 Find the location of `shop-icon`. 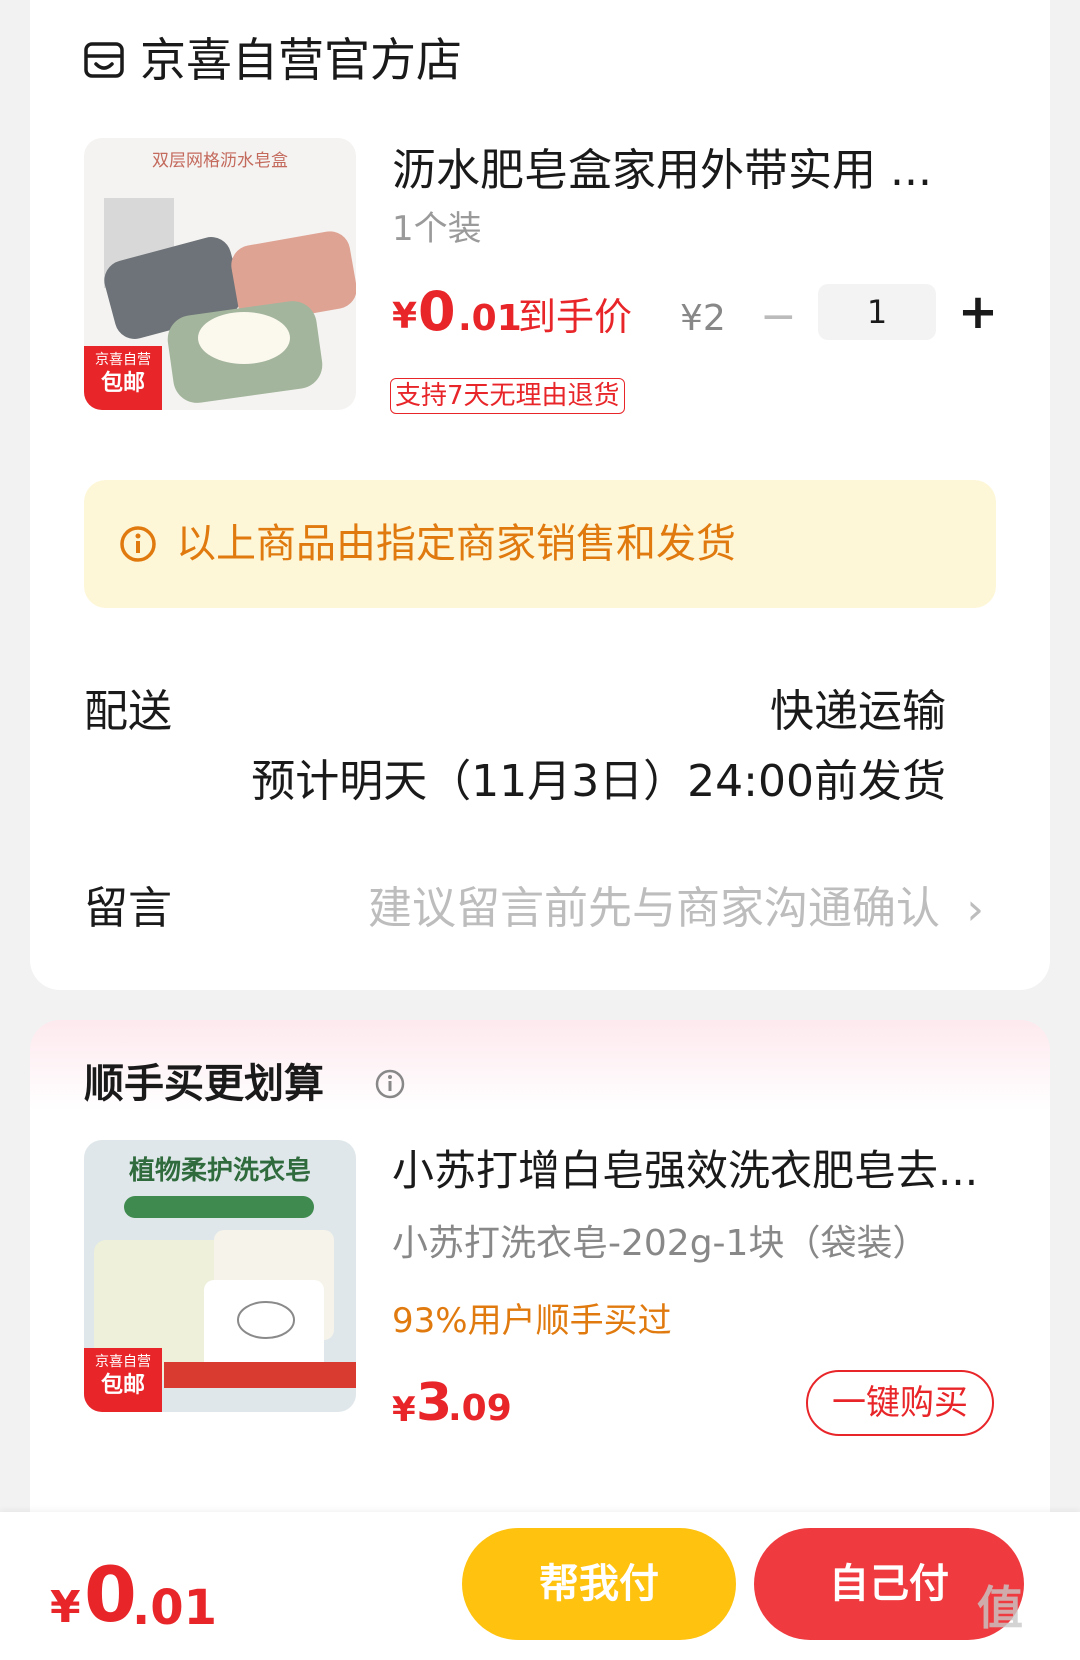

shop-icon is located at coordinates (104, 60).